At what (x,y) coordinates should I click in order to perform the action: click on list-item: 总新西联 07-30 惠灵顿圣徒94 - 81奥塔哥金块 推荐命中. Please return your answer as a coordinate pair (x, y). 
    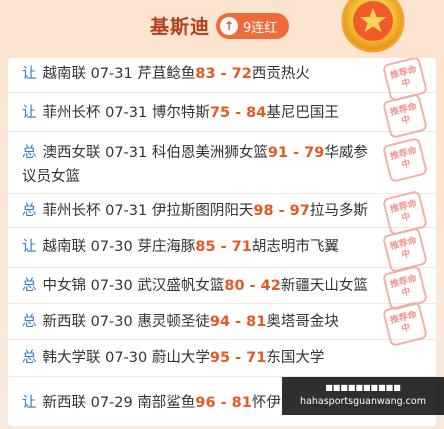
    Looking at the image, I should click on (222, 324).